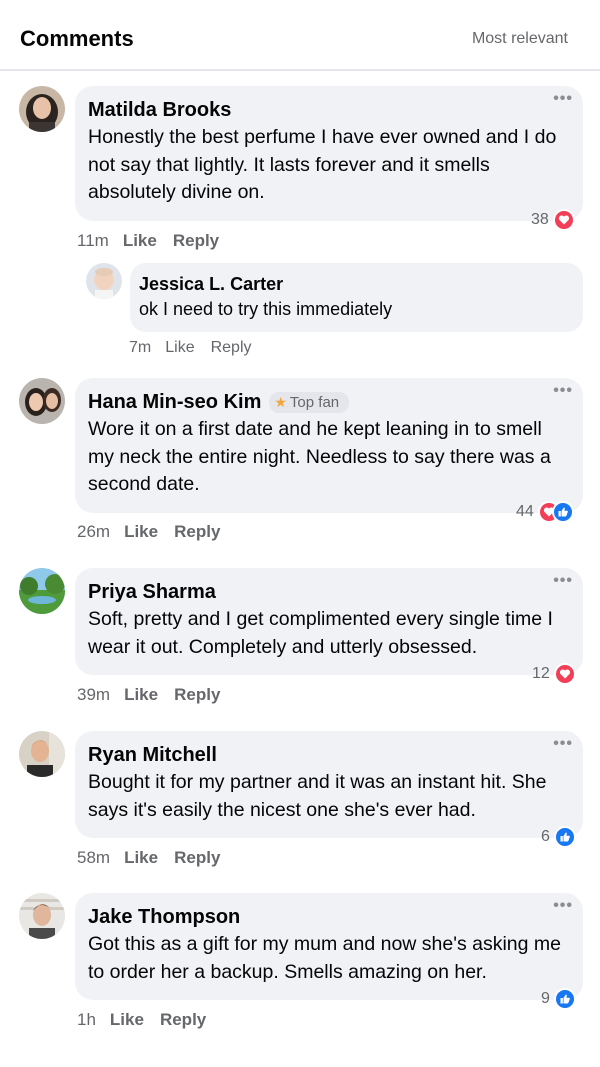  I want to click on page-title: Comments, so click(77, 38).